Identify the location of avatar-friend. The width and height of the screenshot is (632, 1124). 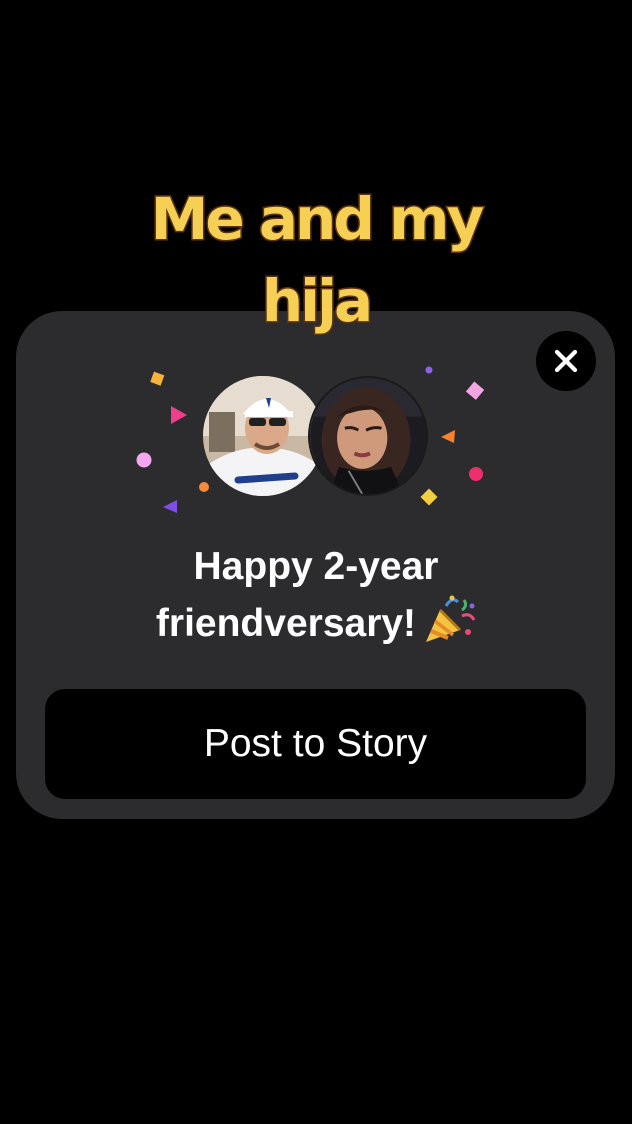
(368, 436).